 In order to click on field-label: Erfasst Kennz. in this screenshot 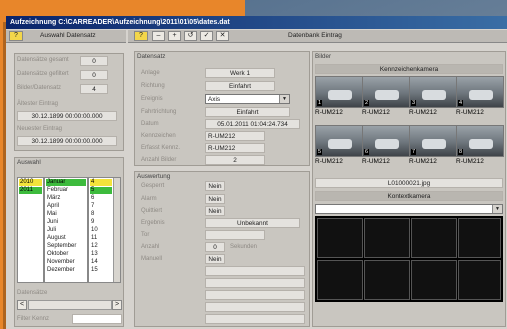, I will do `click(161, 148)`.